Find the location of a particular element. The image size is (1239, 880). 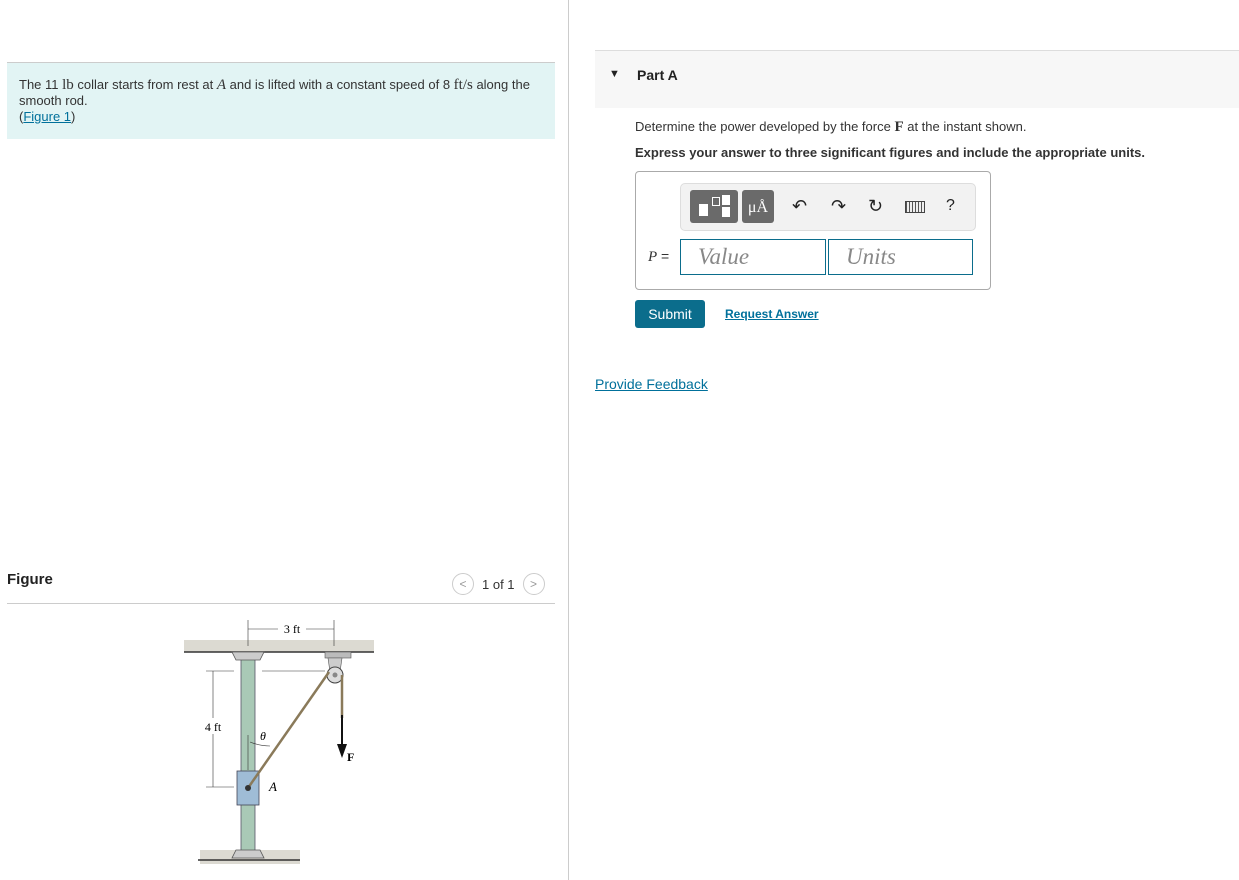

figure-diagram: 3 ft 4 ft θ A F is located at coordinates (279, 742).